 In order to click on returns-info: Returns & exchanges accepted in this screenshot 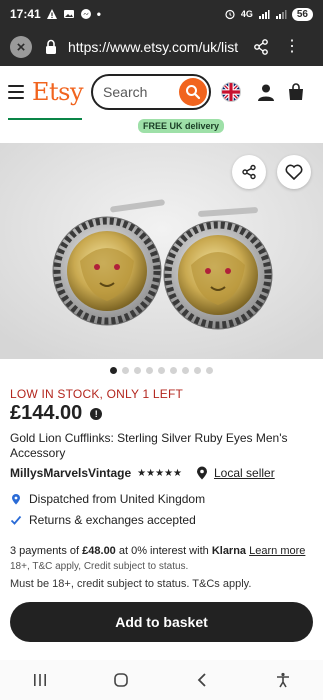, I will do `click(103, 520)`.